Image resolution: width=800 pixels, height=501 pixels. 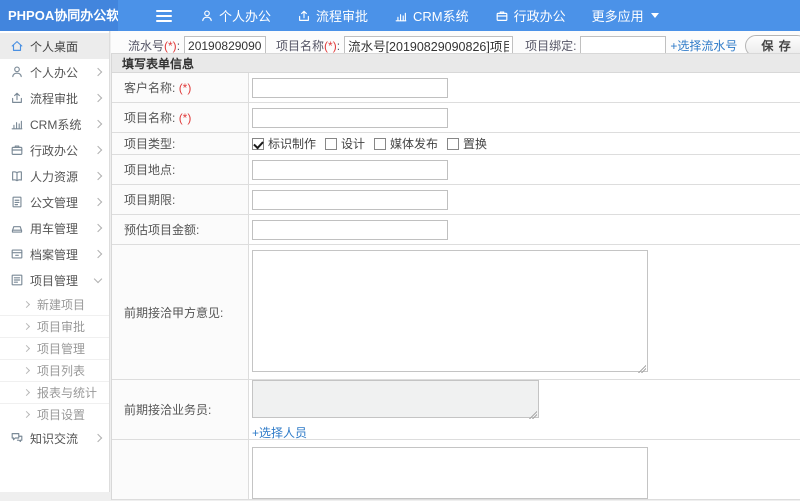 I want to click on sidebar-item-personal-office: 个人办公, so click(x=54, y=72).